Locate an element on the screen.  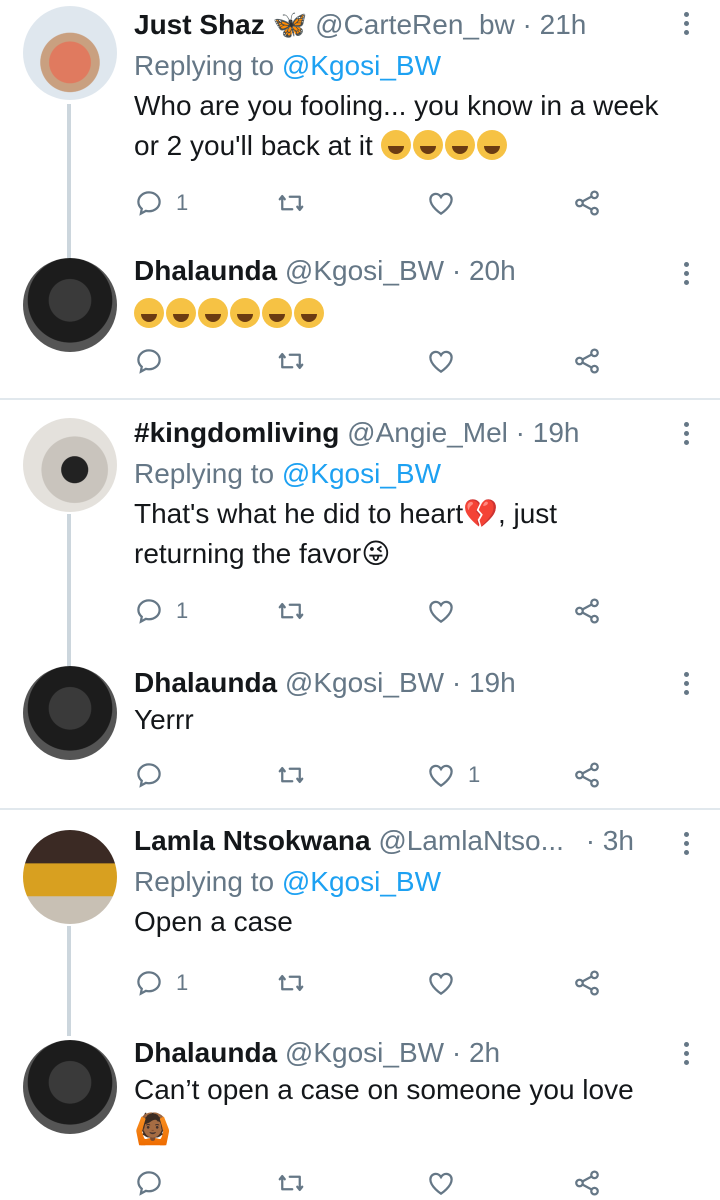
handle: @CarteRen_bw is located at coordinates (415, 24).